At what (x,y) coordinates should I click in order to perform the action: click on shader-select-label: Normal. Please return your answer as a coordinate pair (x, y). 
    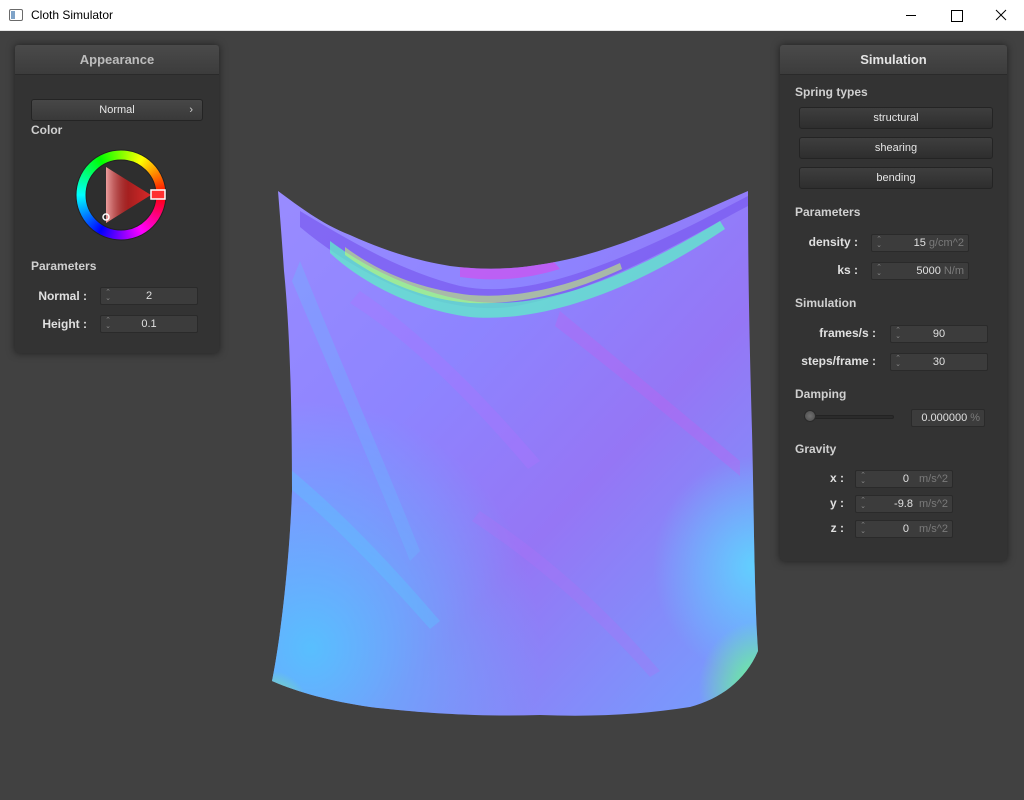
    Looking at the image, I should click on (117, 110).